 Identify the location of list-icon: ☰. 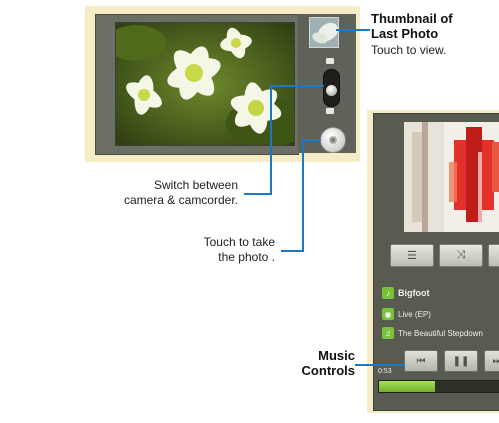
(412, 256).